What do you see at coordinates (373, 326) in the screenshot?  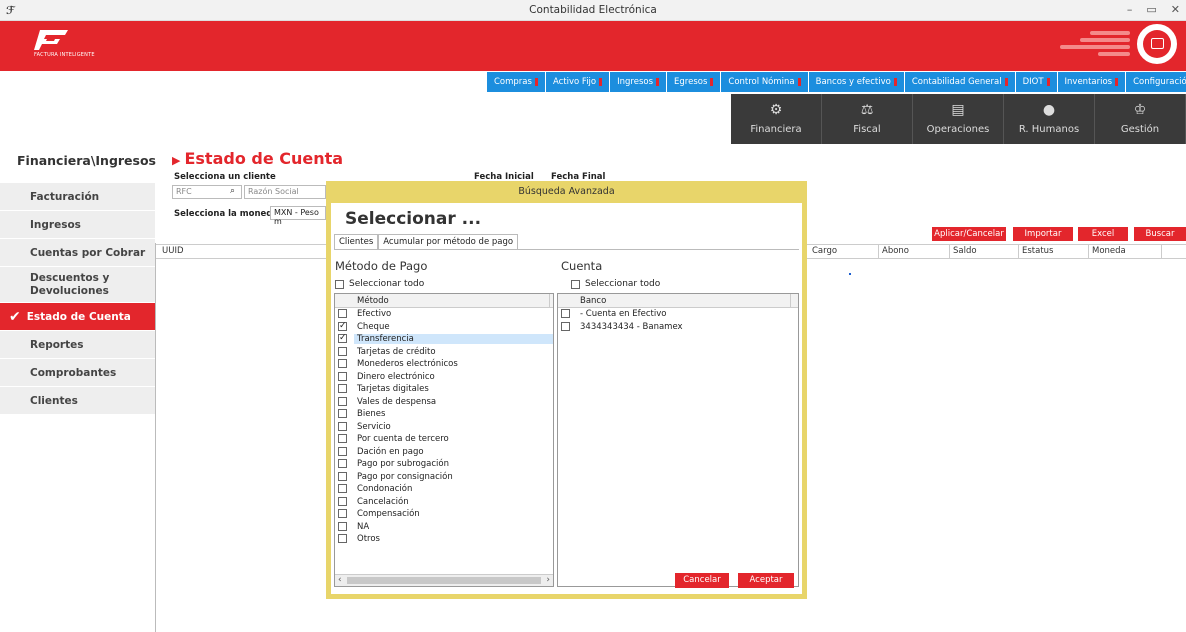 I see `metodo-row-label: Cheque` at bounding box center [373, 326].